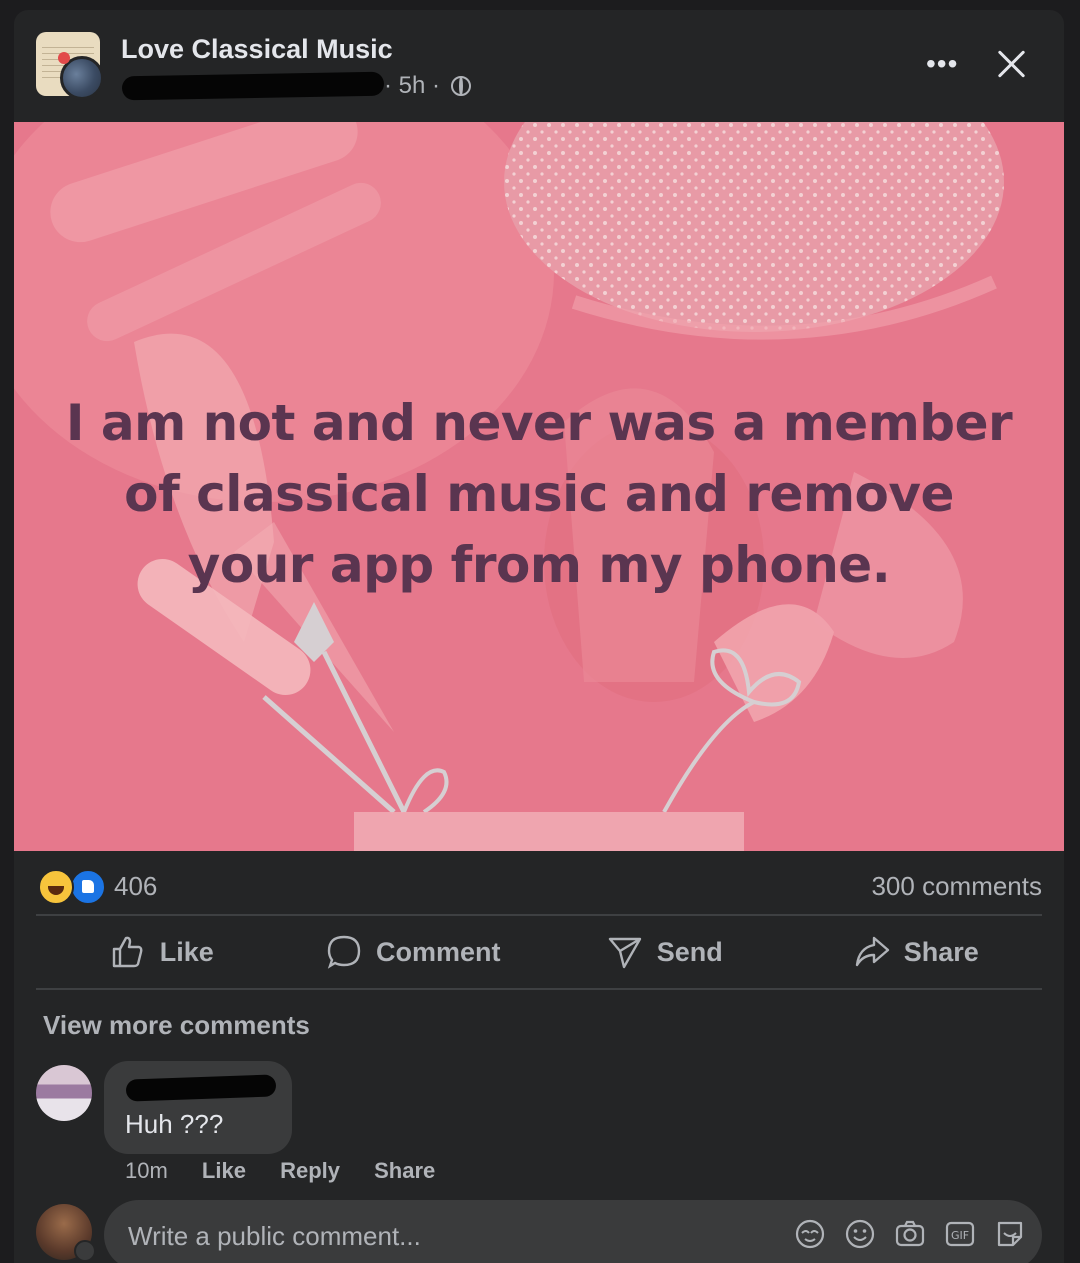 This screenshot has height=1263, width=1080. I want to click on comment-button: Comment, so click(414, 952).